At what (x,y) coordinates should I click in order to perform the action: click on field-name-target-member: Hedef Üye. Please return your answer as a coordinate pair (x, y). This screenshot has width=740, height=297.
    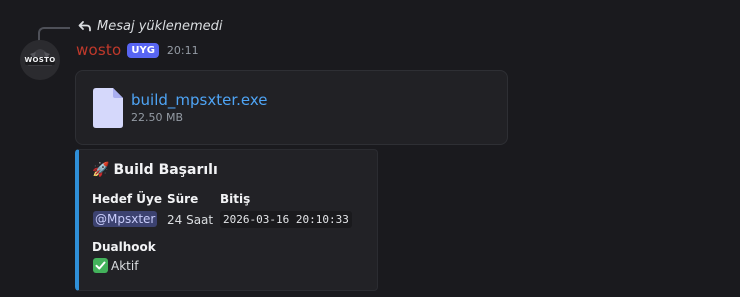
    Looking at the image, I should click on (127, 199).